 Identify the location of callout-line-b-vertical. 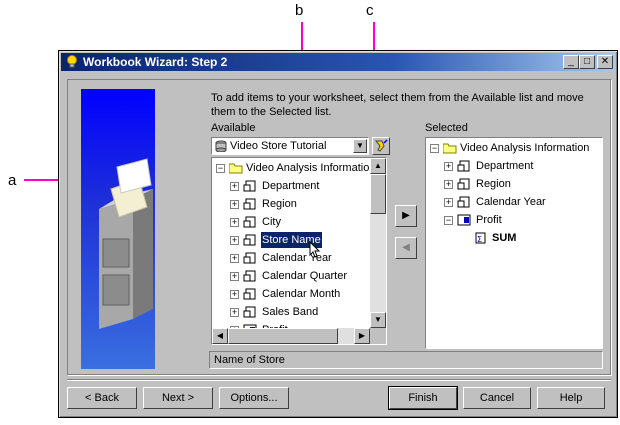
(302, 37).